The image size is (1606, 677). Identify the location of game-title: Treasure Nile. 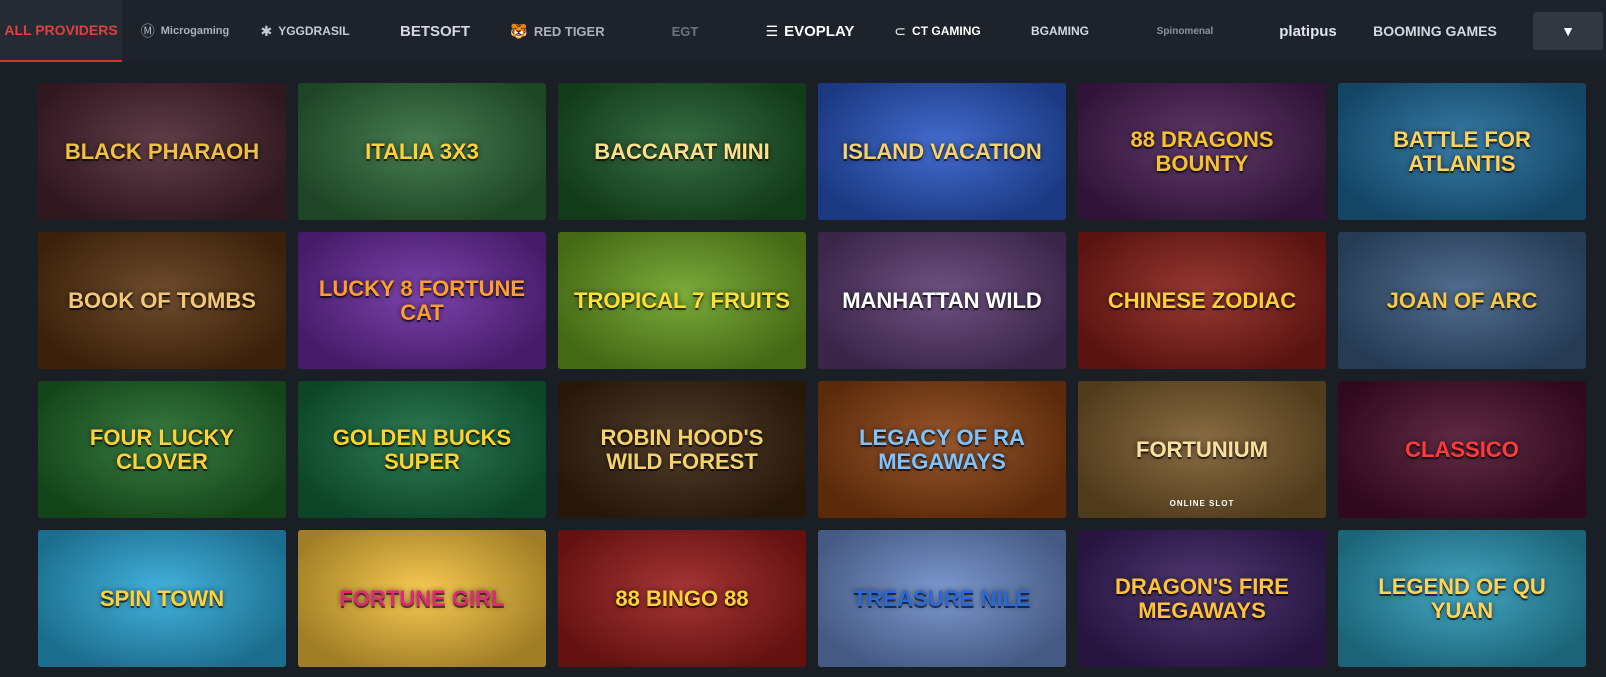
(942, 598).